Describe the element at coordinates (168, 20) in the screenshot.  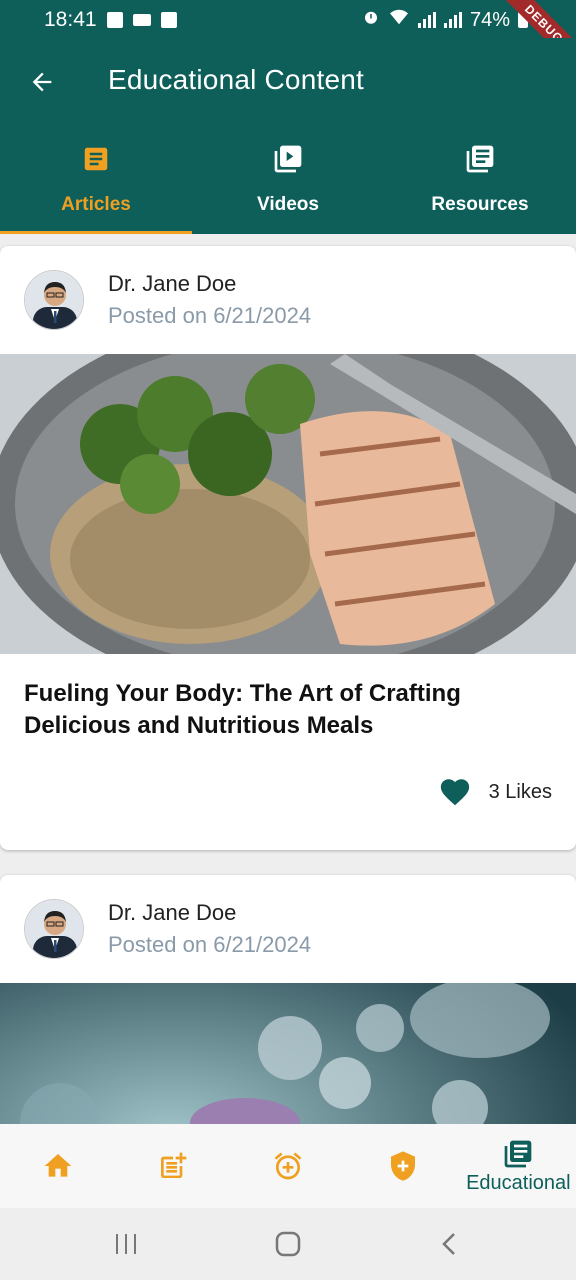
I see `facebook-notification-icon` at that location.